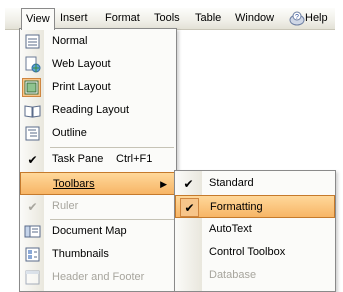 The width and height of the screenshot is (343, 292). Describe the element at coordinates (255, 183) in the screenshot. I see `submenu-item-standard: ✔ Standard` at that location.